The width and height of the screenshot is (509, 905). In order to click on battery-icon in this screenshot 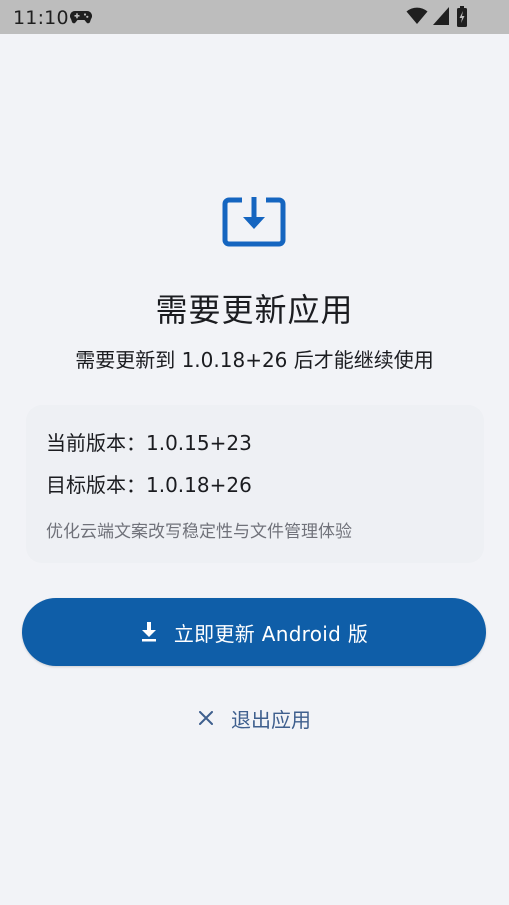, I will do `click(462, 16)`.